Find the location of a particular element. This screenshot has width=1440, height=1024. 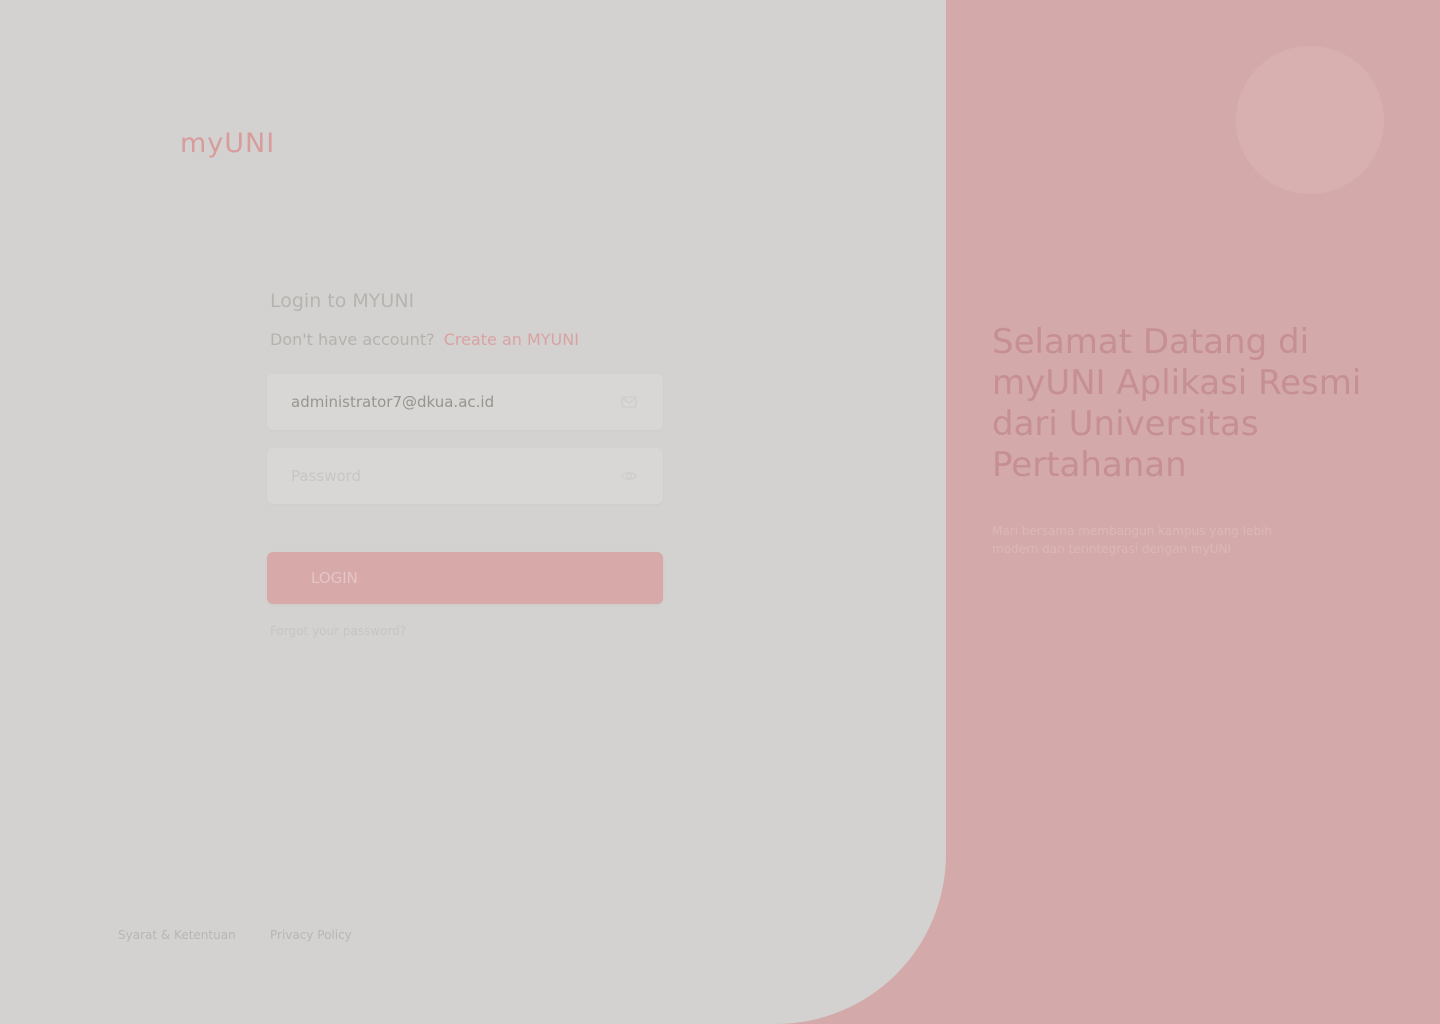

signup-prompt: Don't have account? Create an MYUNI is located at coordinates (424, 339).